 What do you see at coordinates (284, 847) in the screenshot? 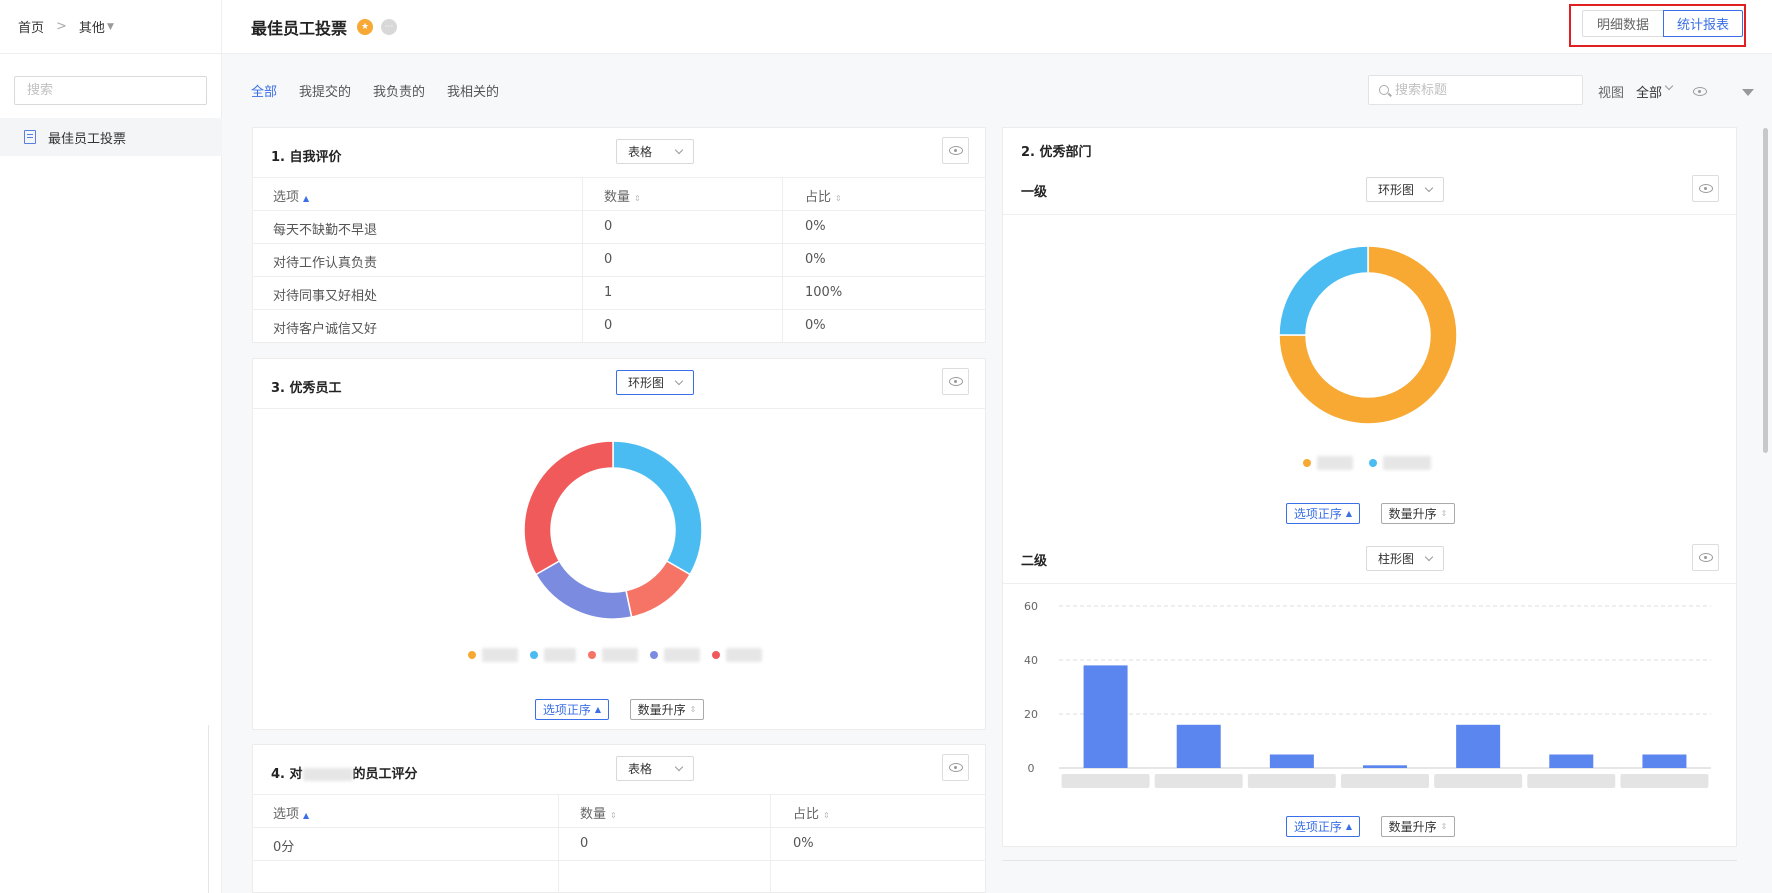
I see `table-cell: 0分` at bounding box center [284, 847].